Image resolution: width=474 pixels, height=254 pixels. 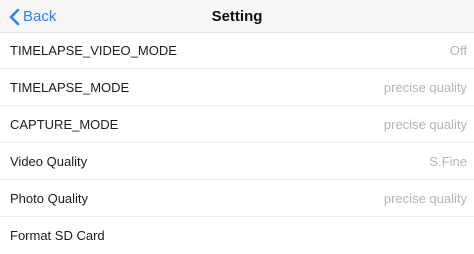 I want to click on page-title: Setting, so click(x=237, y=16).